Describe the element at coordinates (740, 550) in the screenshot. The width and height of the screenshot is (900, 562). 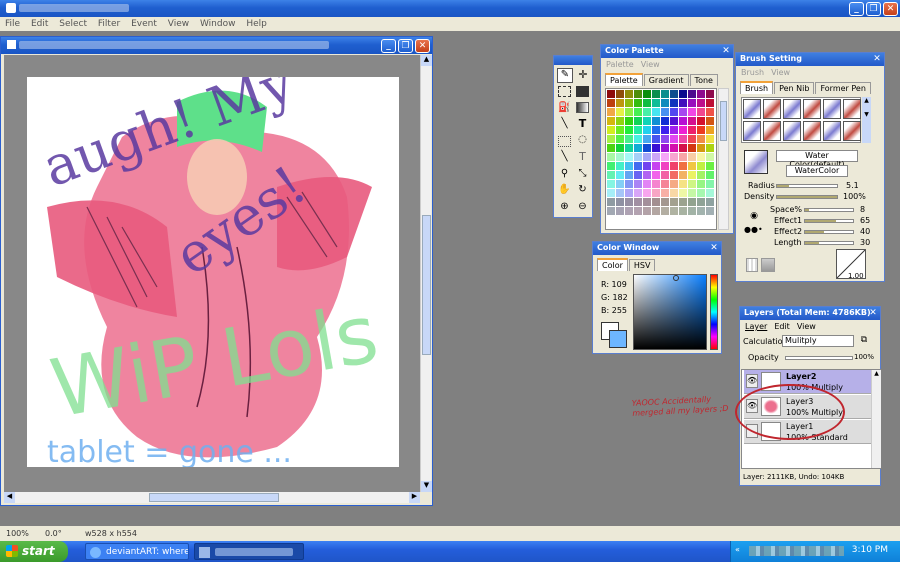
I see `tray-arrow-icon: «` at that location.